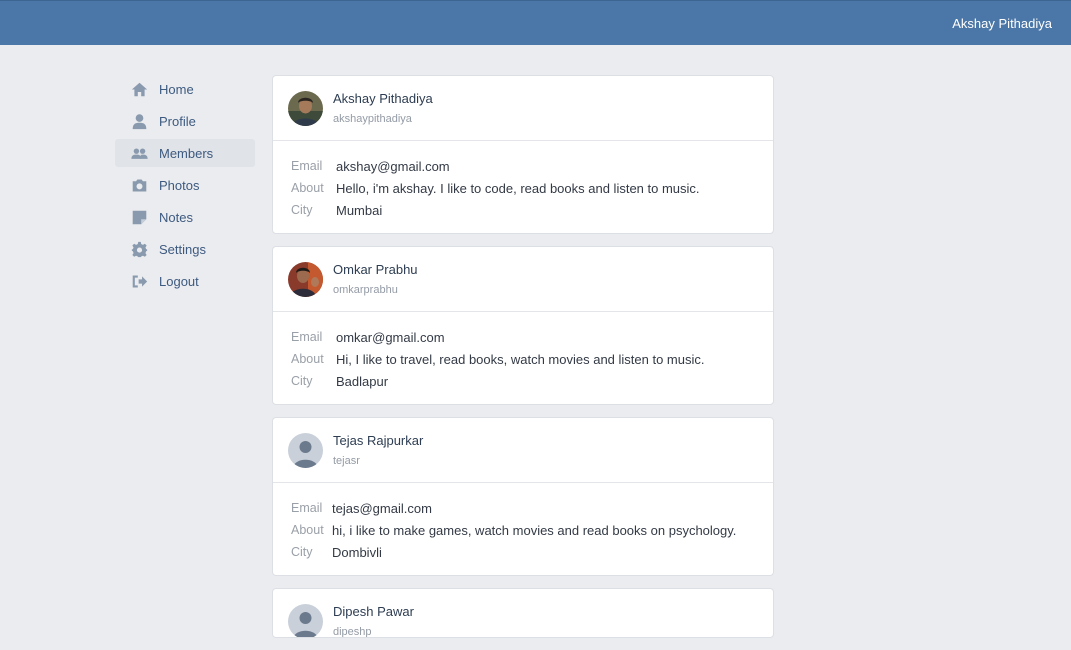 This screenshot has width=1071, height=650. I want to click on home-icon, so click(139, 89).